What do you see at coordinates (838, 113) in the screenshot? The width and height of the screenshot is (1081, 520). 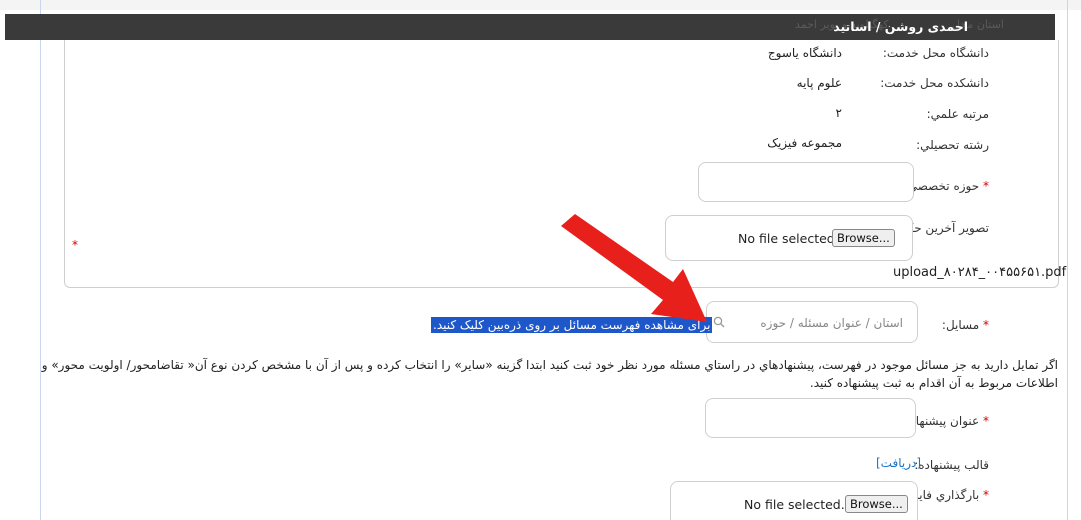 I see `rank-value: ۲` at bounding box center [838, 113].